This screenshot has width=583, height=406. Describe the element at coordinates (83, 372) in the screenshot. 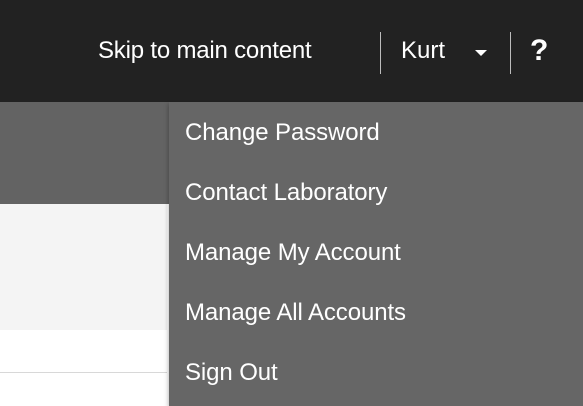

I see `content-divider` at that location.